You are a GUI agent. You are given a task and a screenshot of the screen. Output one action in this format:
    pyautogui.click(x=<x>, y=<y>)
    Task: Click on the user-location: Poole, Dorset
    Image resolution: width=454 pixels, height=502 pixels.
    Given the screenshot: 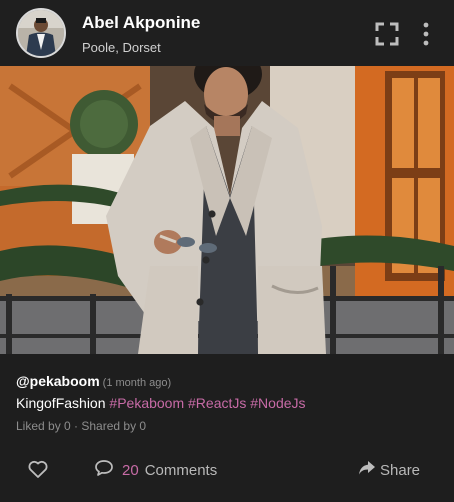 What is the action you would take?
    pyautogui.click(x=121, y=47)
    